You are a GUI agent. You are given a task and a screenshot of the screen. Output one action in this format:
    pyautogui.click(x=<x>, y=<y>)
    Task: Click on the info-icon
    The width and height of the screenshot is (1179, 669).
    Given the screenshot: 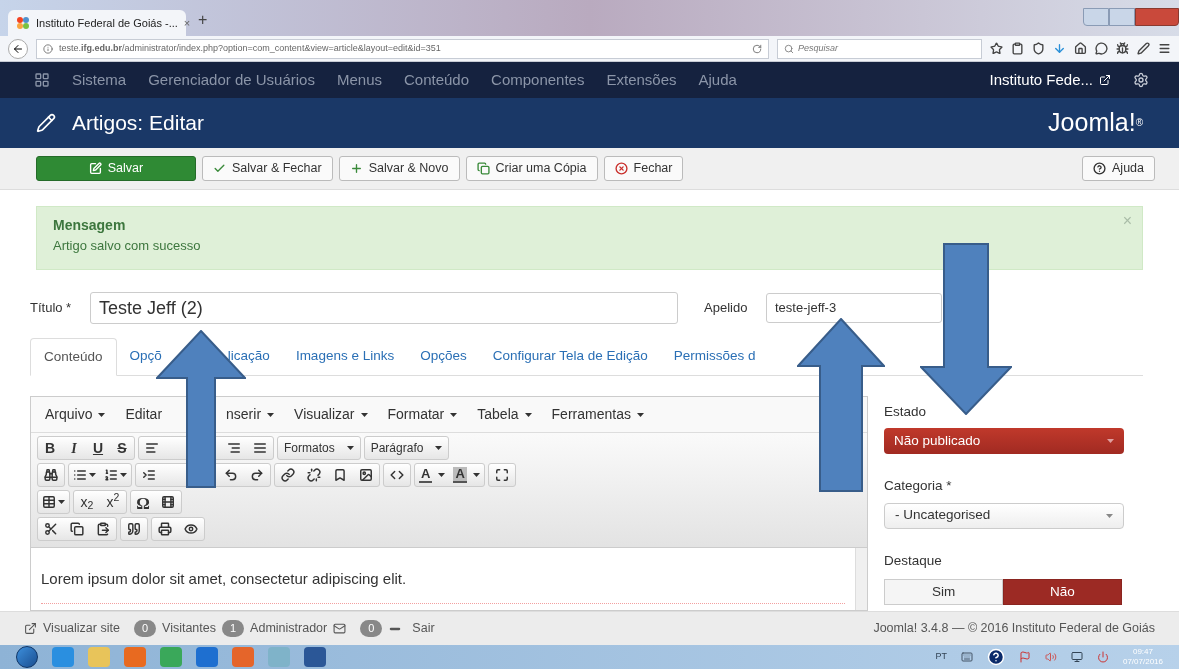 What is the action you would take?
    pyautogui.click(x=48, y=48)
    